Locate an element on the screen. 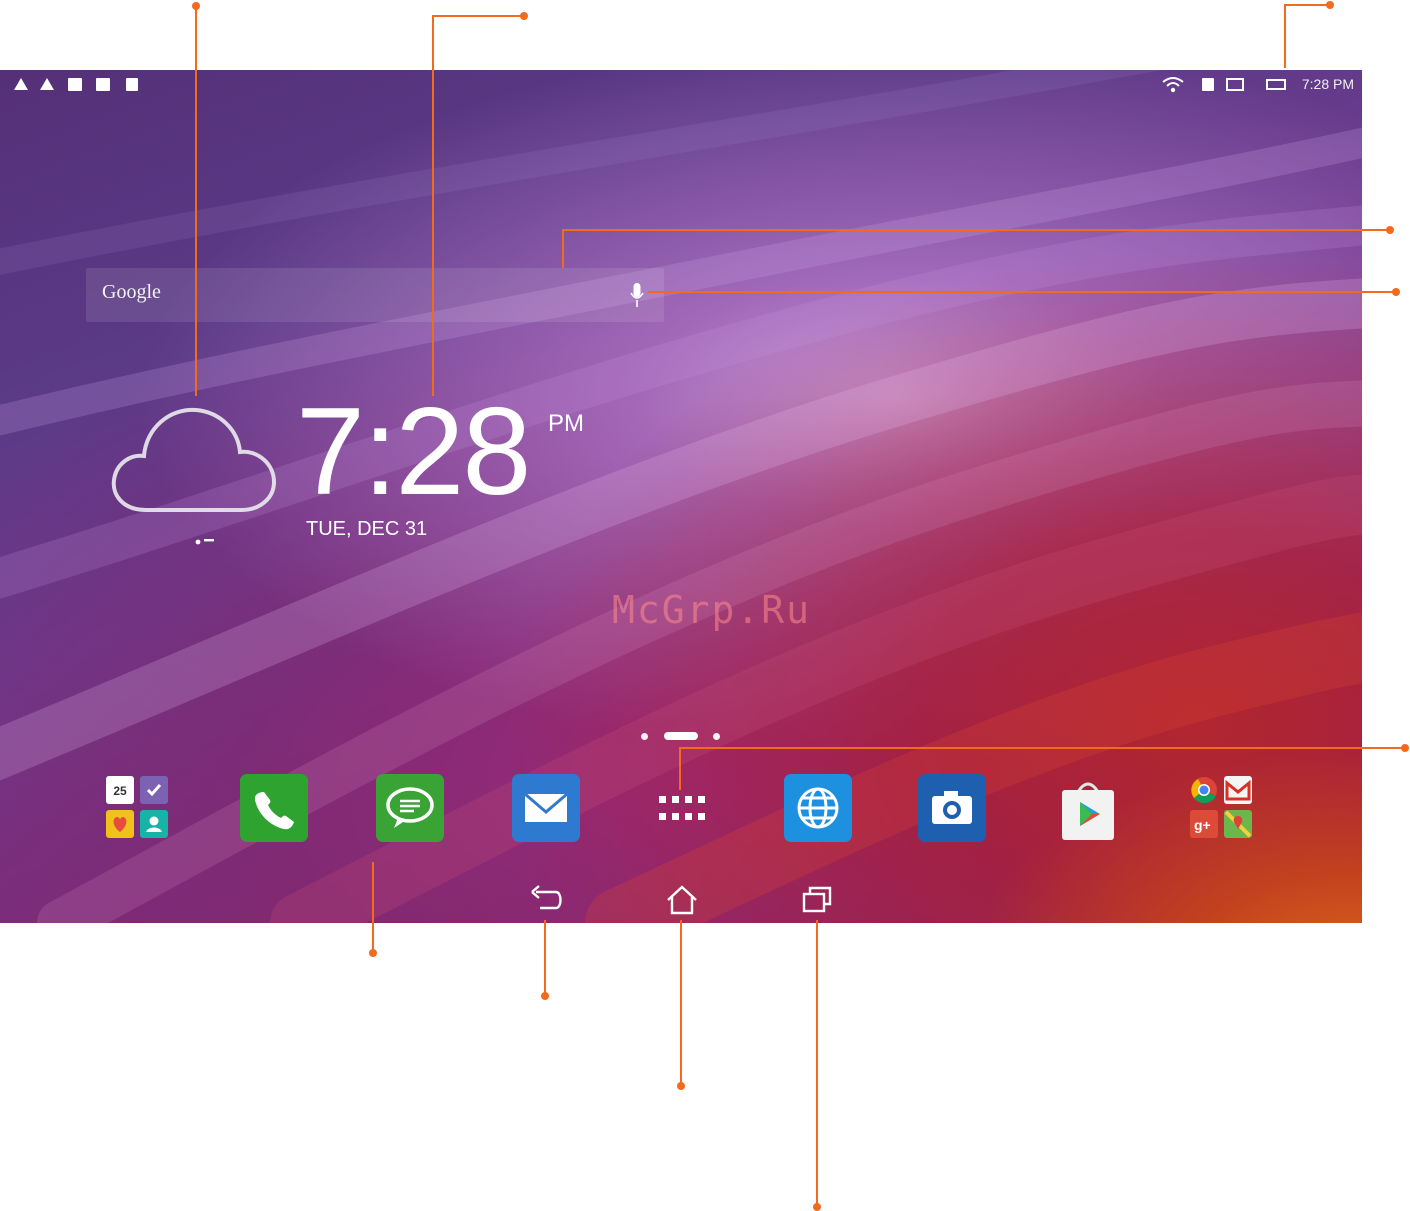 Image resolution: width=1410 pixels, height=1211 pixels. calendar-date: 25 is located at coordinates (120, 791).